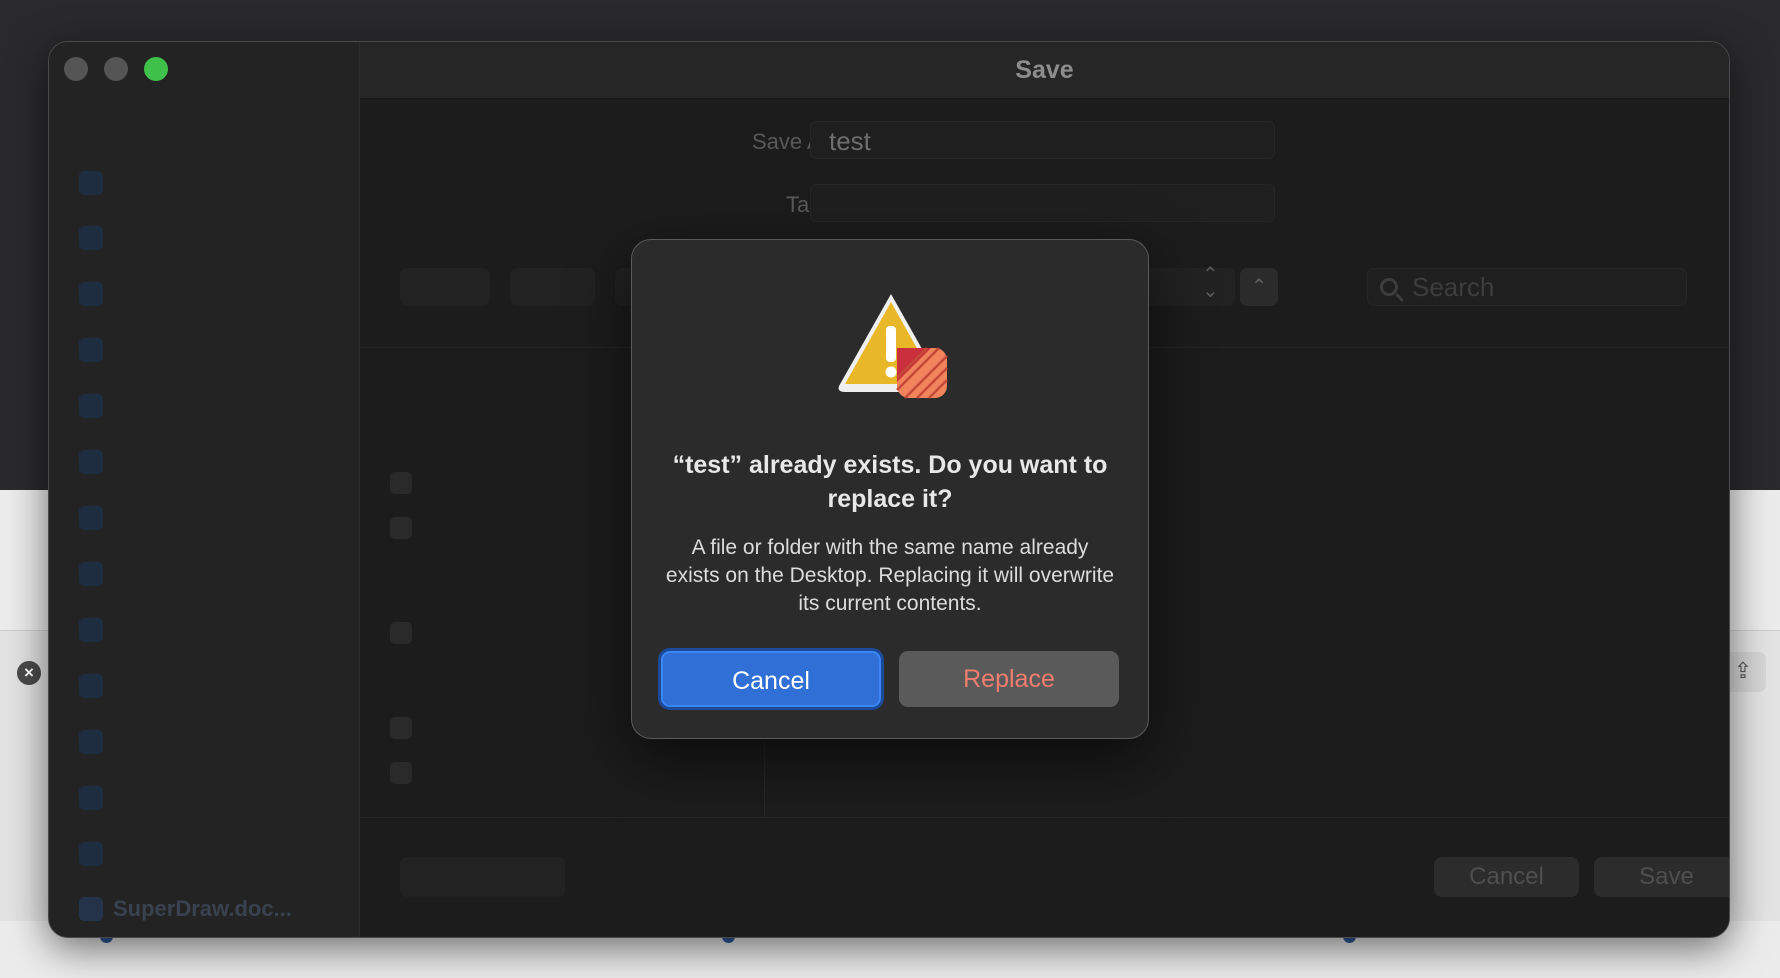 The width and height of the screenshot is (1780, 978). What do you see at coordinates (445, 287) in the screenshot?
I see `view-mode-button` at bounding box center [445, 287].